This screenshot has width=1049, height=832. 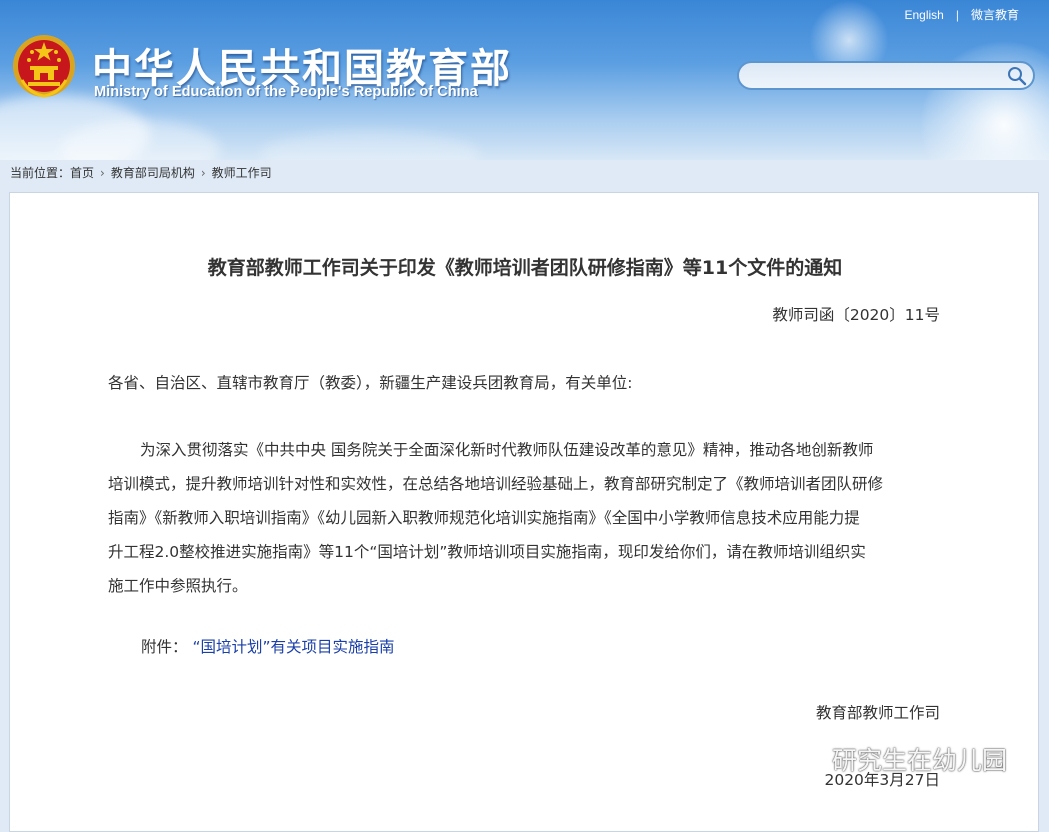 I want to click on body-line: 施工作中参照执行。, so click(x=178, y=586).